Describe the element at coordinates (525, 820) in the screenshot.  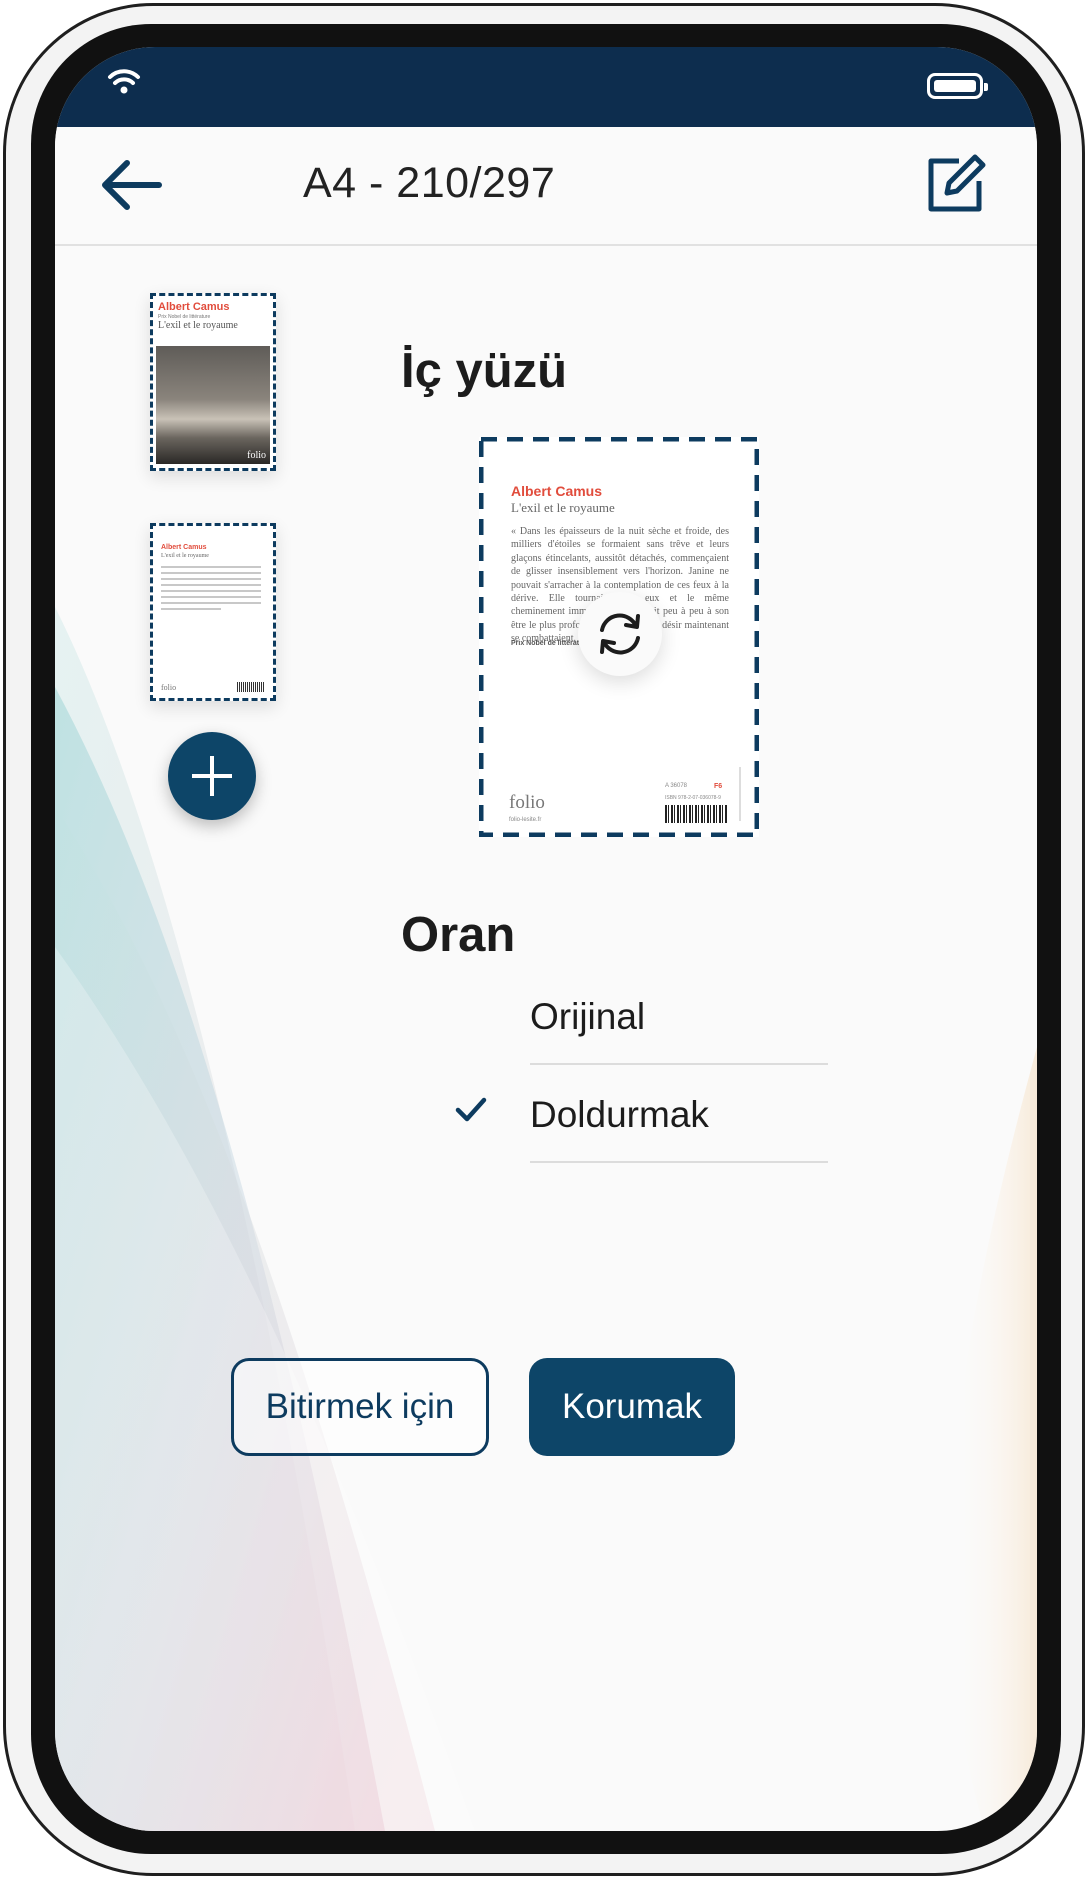
I see `preview-url: folio-lesite.fr` at that location.